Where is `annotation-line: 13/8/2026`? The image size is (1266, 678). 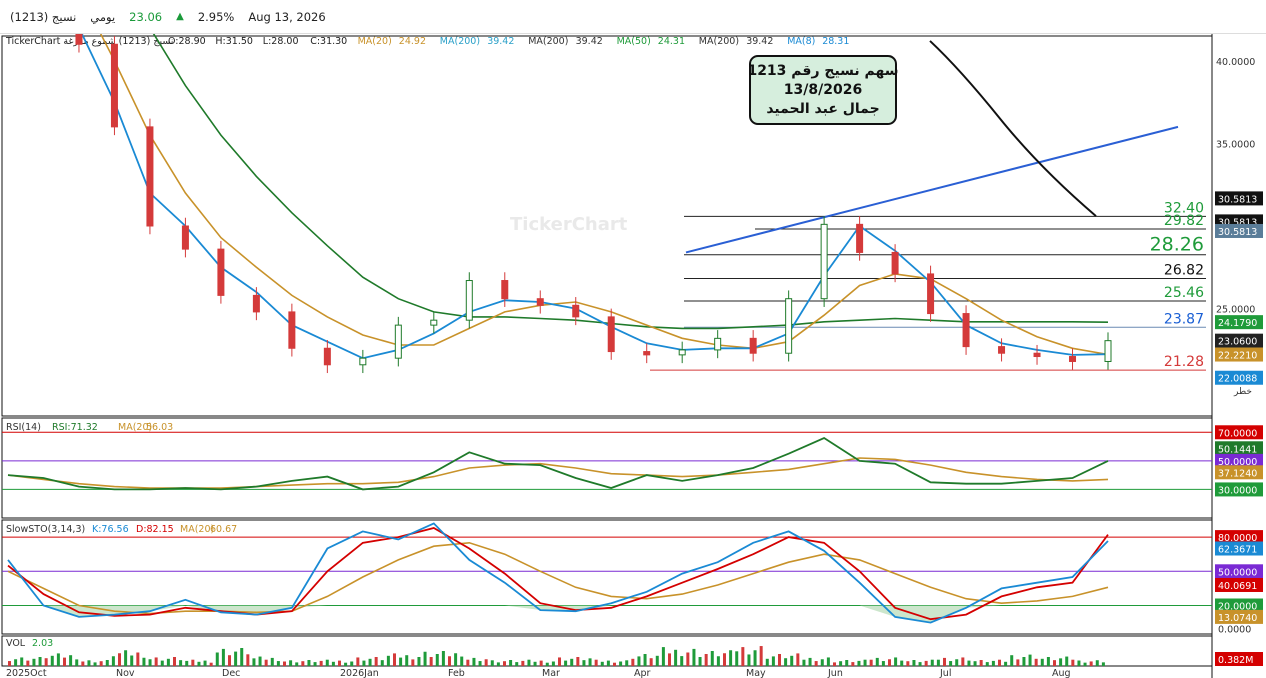 annotation-line: 13/8/2026 is located at coordinates (823, 90).